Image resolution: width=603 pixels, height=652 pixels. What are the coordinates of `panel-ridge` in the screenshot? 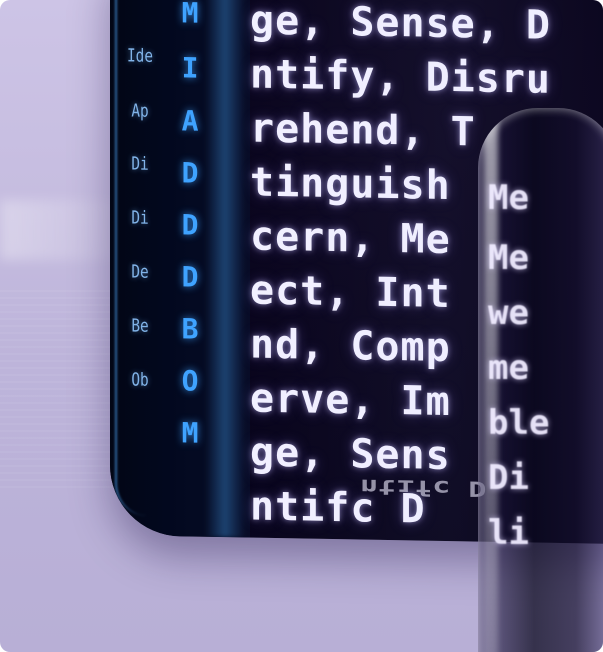 It's located at (225, 269).